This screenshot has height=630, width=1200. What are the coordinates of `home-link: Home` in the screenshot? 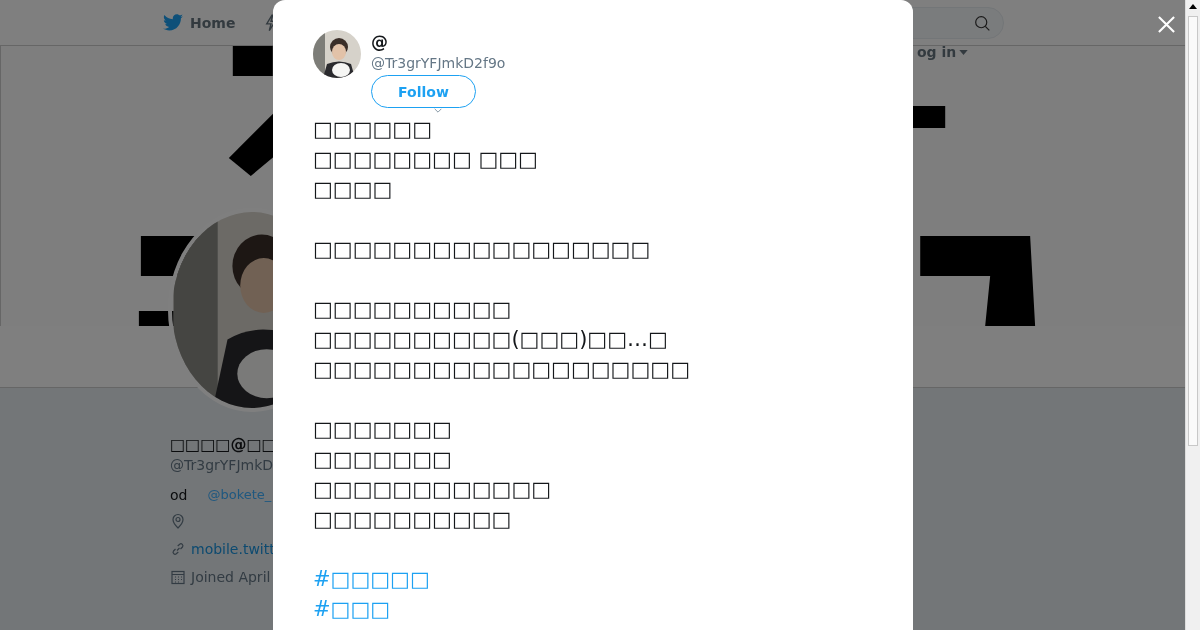 It's located at (213, 22).